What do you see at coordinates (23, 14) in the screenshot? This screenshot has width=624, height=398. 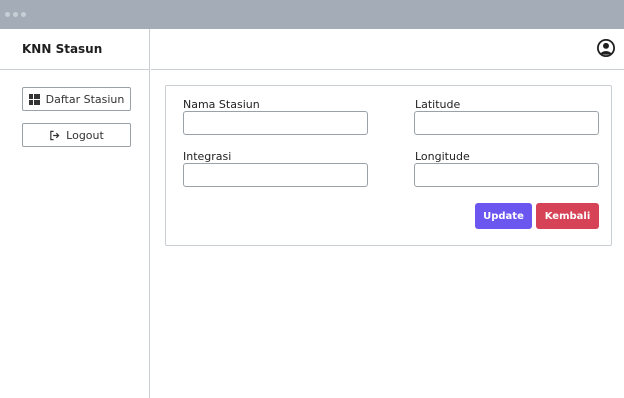 I see `maximize-window-dot` at bounding box center [23, 14].